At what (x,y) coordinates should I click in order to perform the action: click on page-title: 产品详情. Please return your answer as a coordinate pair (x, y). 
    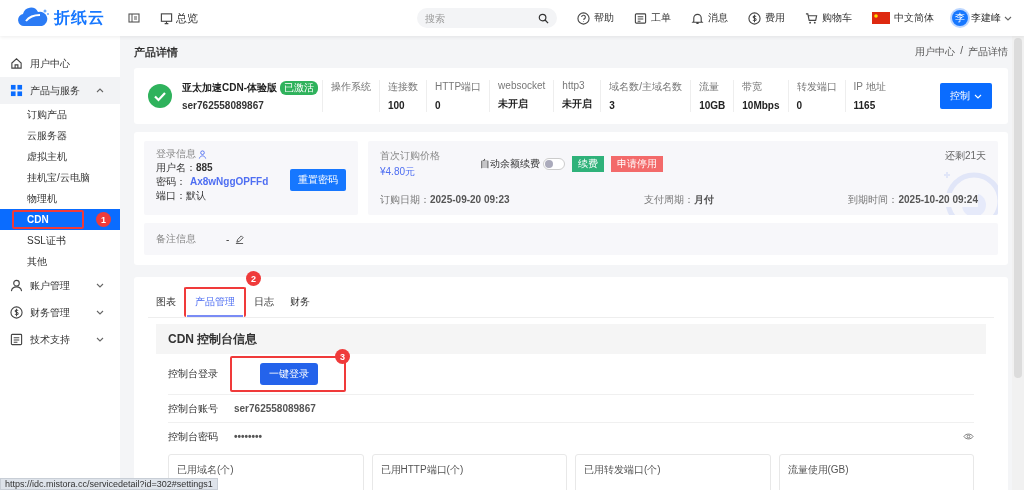
    Looking at the image, I should click on (156, 52).